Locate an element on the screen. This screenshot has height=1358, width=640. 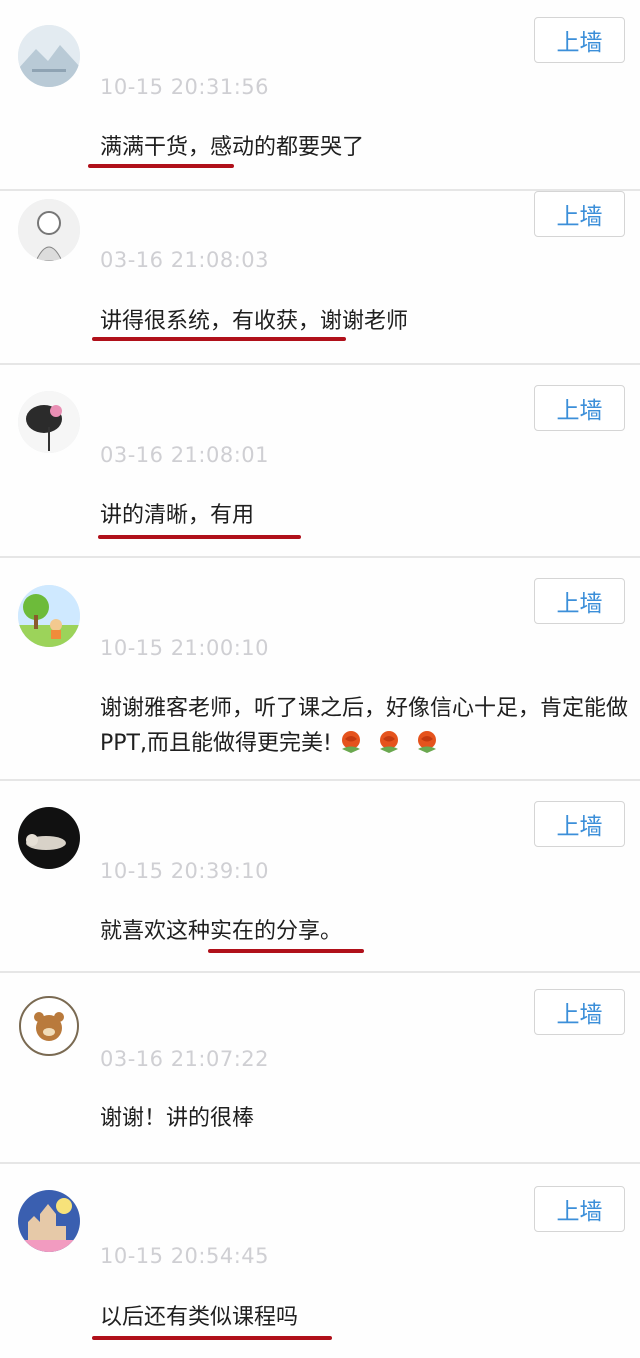
comment-item: 10-15 20:54:45 上墙 以后还有类似课程吗 is located at coordinates (320, 1261).